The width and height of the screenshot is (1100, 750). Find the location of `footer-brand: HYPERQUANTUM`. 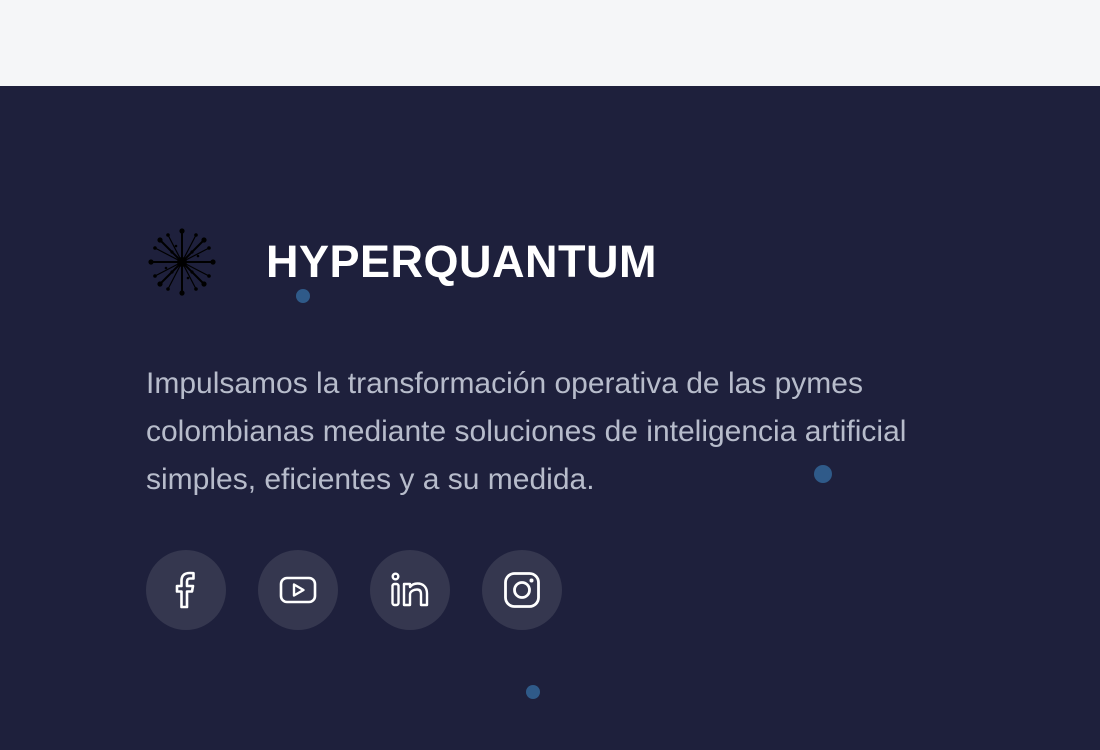

footer-brand: HYPERQUANTUM is located at coordinates (401, 262).